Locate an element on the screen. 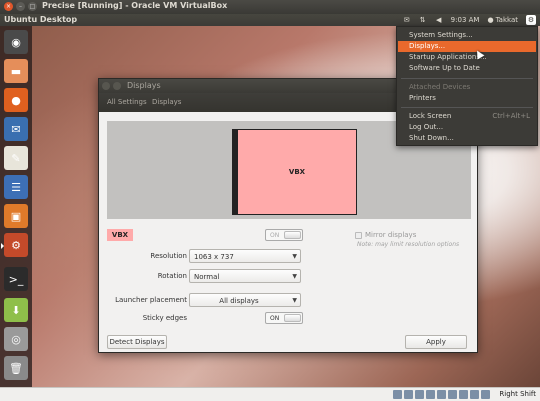 The image size is (540, 401). detect-displays-button: Detect Displays is located at coordinates (137, 342).